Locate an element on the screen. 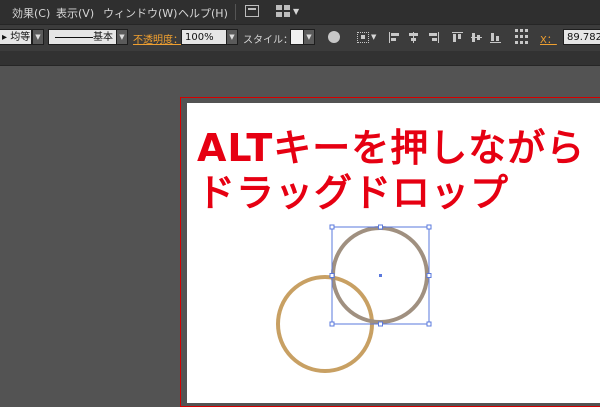  selection-center-point is located at coordinates (380, 275).